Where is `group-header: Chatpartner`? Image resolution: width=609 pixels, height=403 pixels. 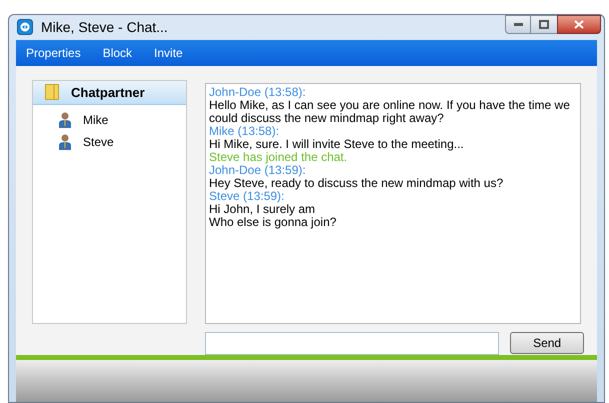 group-header: Chatpartner is located at coordinates (109, 92).